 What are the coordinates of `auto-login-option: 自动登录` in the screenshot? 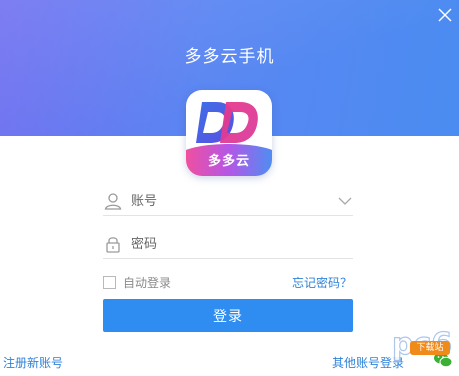 It's located at (137, 282).